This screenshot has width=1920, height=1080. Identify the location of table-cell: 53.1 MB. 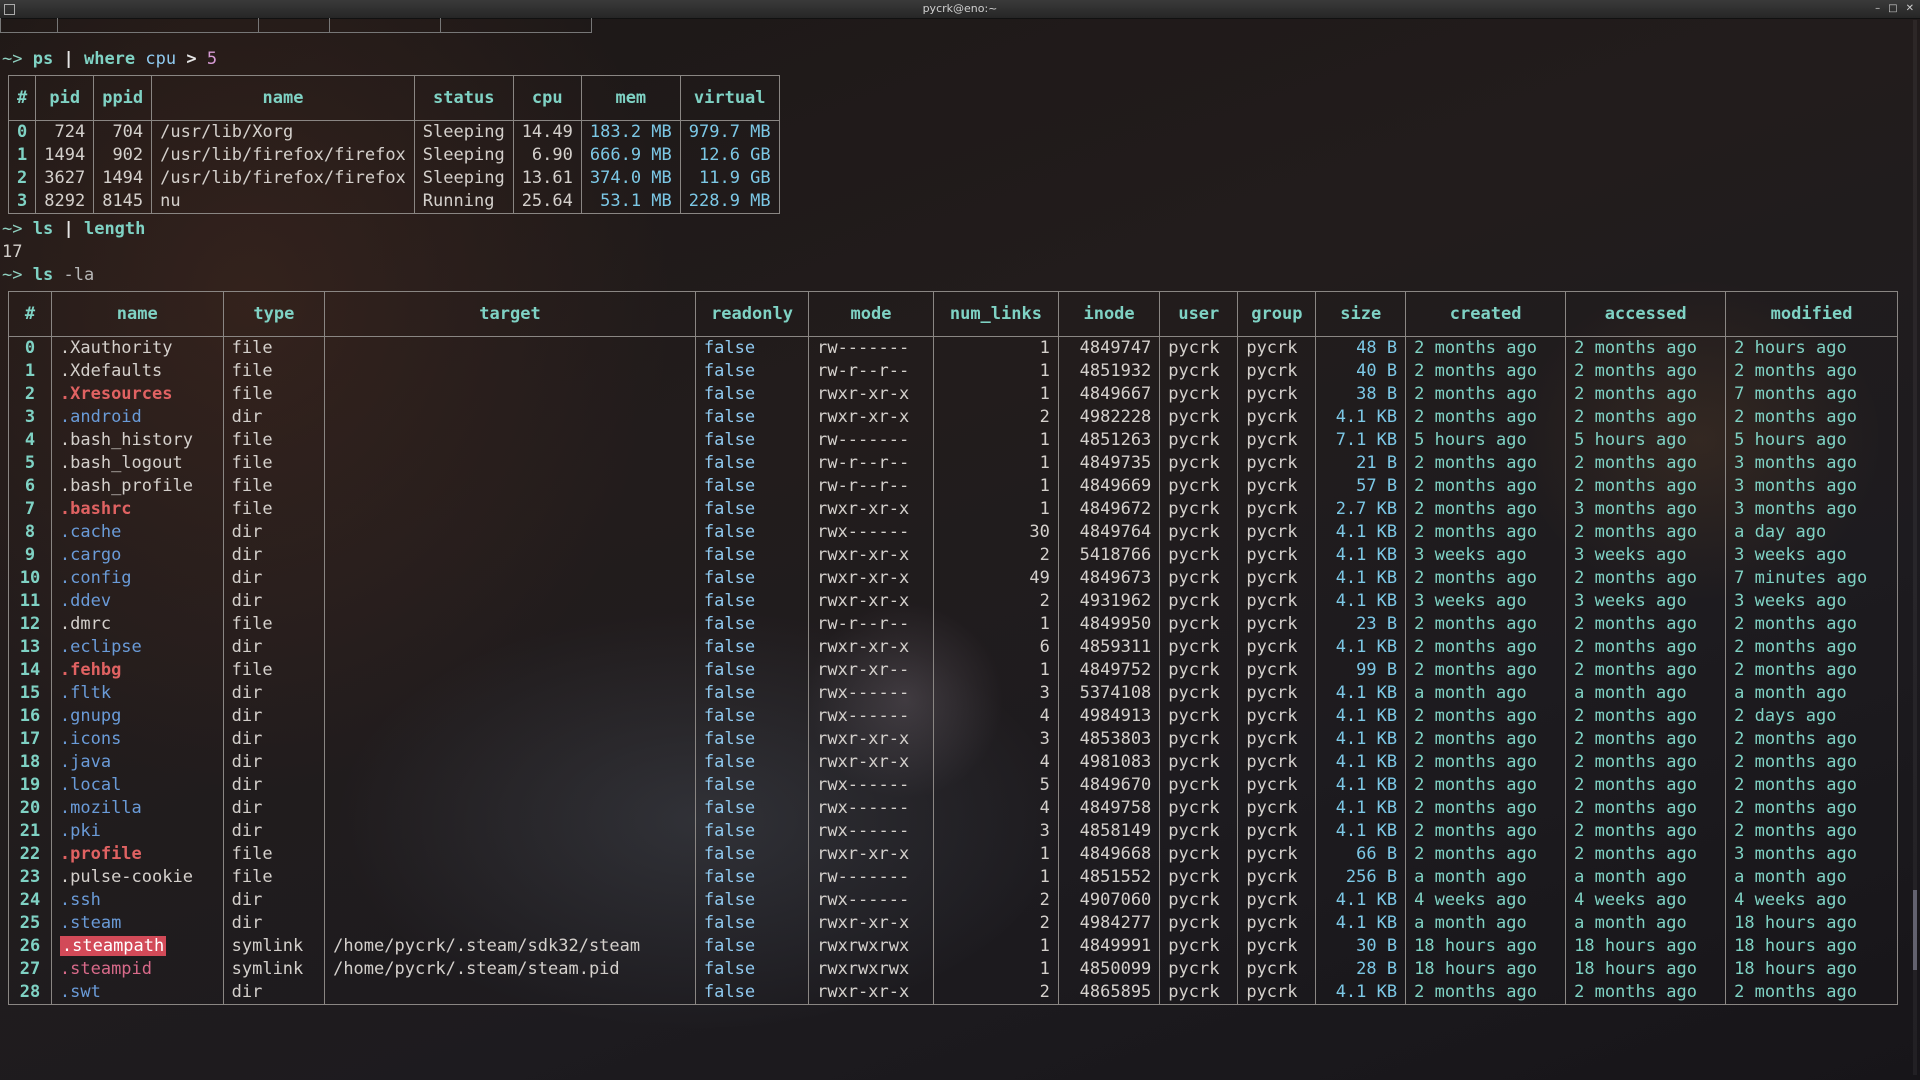
(630, 202).